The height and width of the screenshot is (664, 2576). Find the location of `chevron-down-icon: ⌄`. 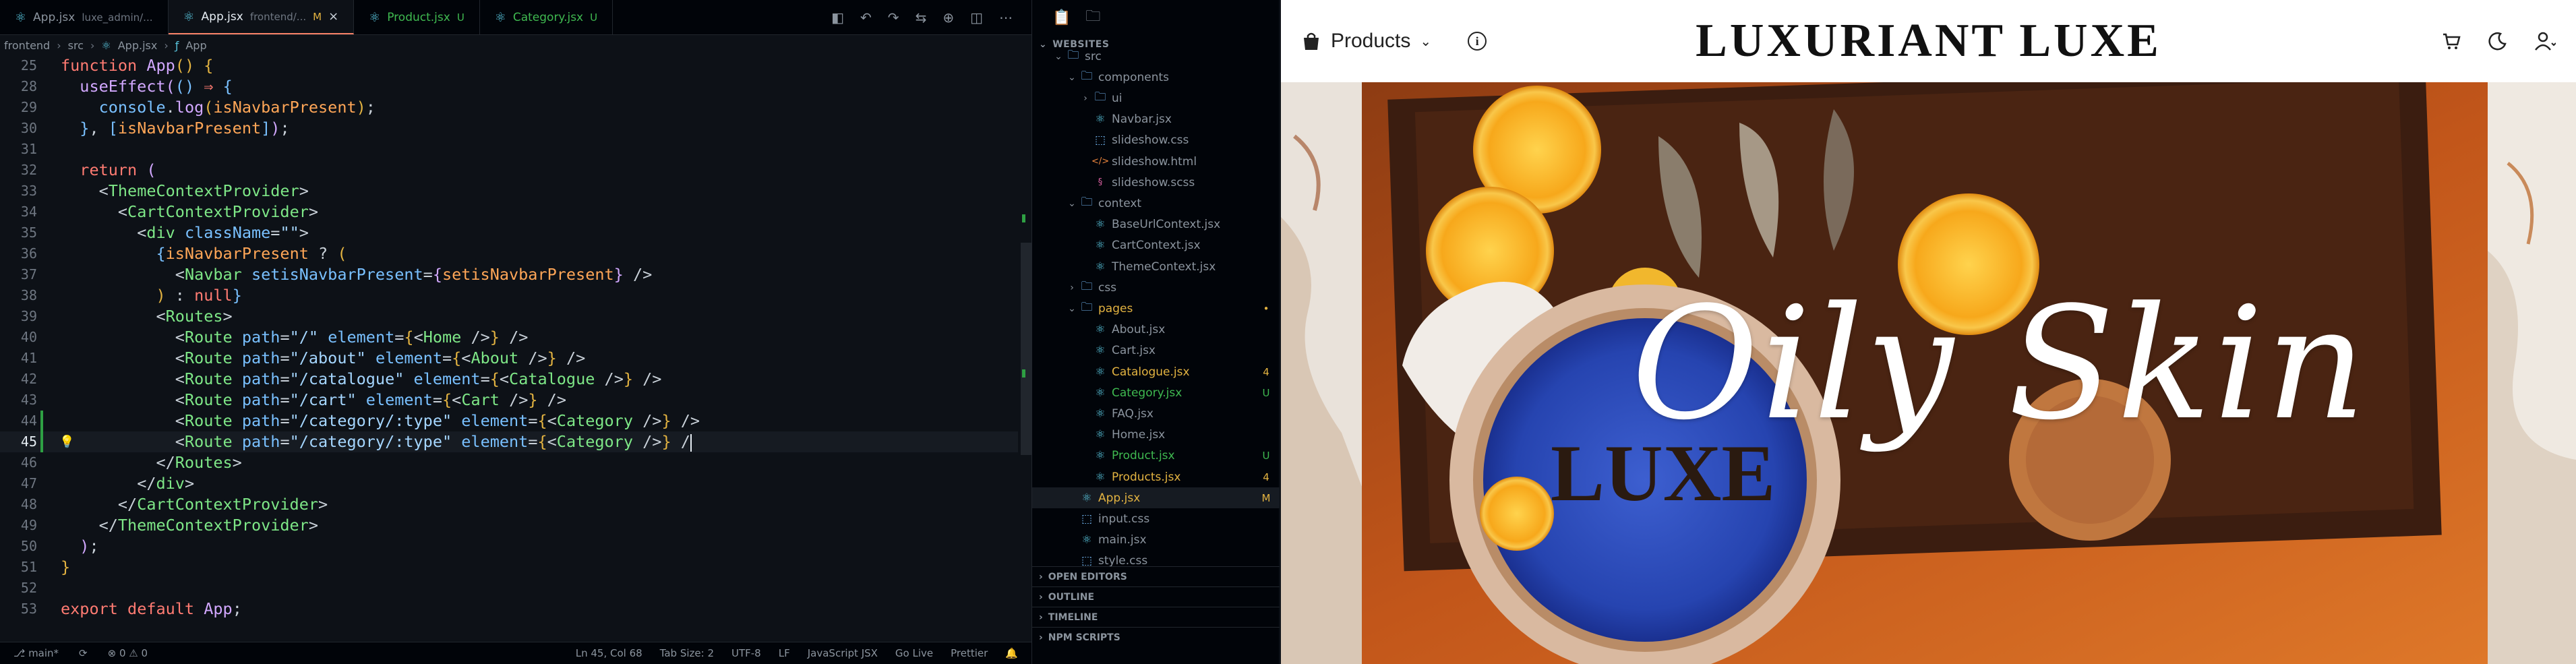

chevron-down-icon: ⌄ is located at coordinates (1425, 41).